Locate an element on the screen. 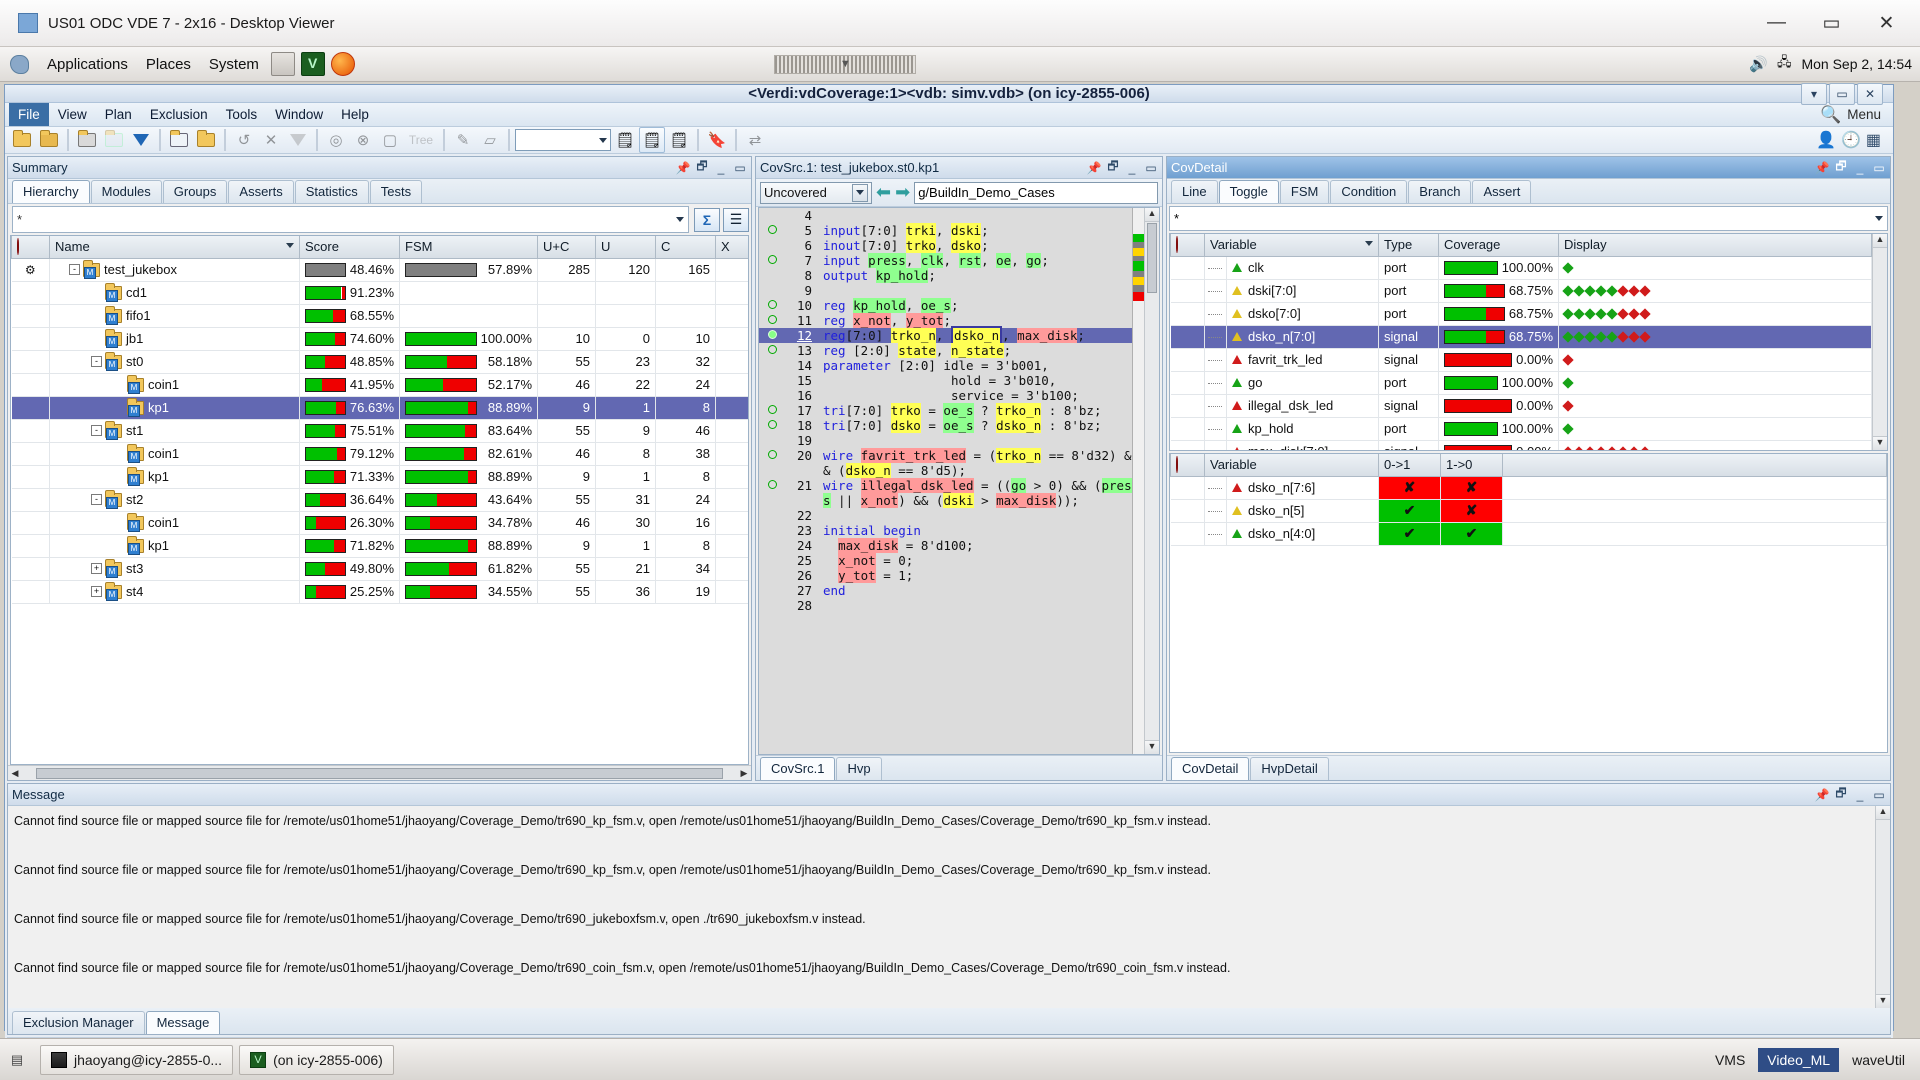 Image resolution: width=1920 pixels, height=1080 pixels. sync-icon: ⇄ is located at coordinates (755, 140).